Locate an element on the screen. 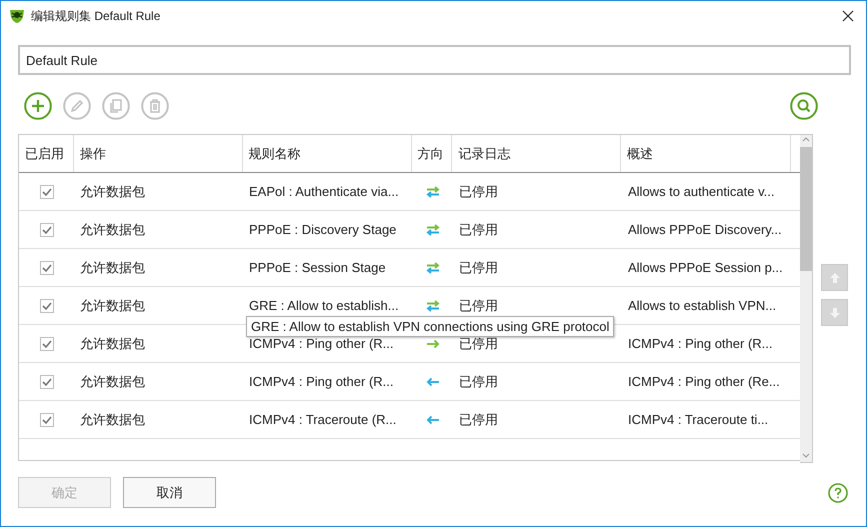 The image size is (867, 527). search-icon is located at coordinates (804, 106).